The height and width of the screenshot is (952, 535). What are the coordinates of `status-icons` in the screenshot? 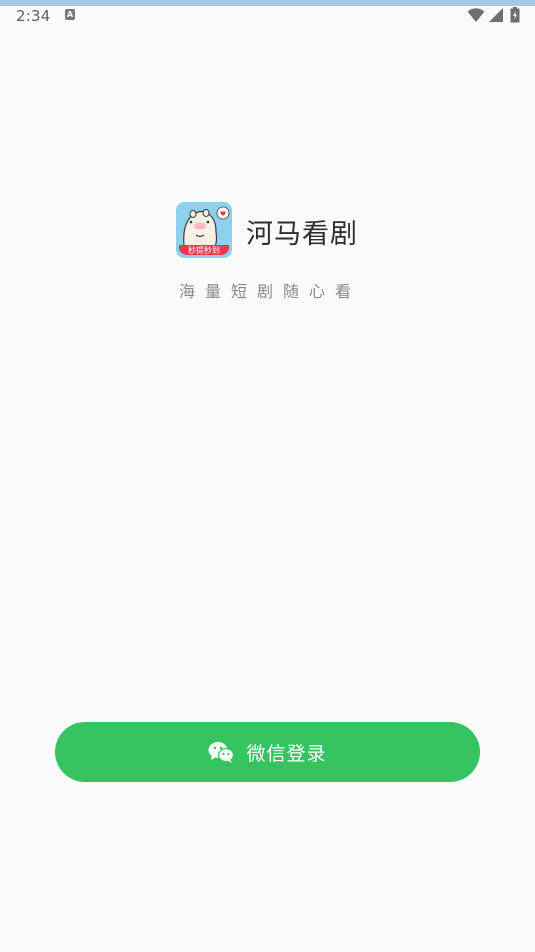 It's located at (493, 15).